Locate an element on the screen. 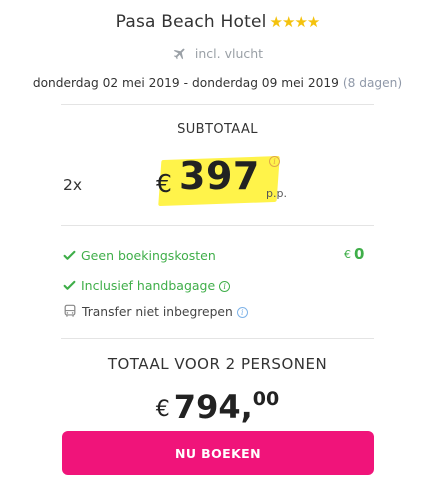 The height and width of the screenshot is (497, 435). total-decimals: 00 is located at coordinates (266, 399).